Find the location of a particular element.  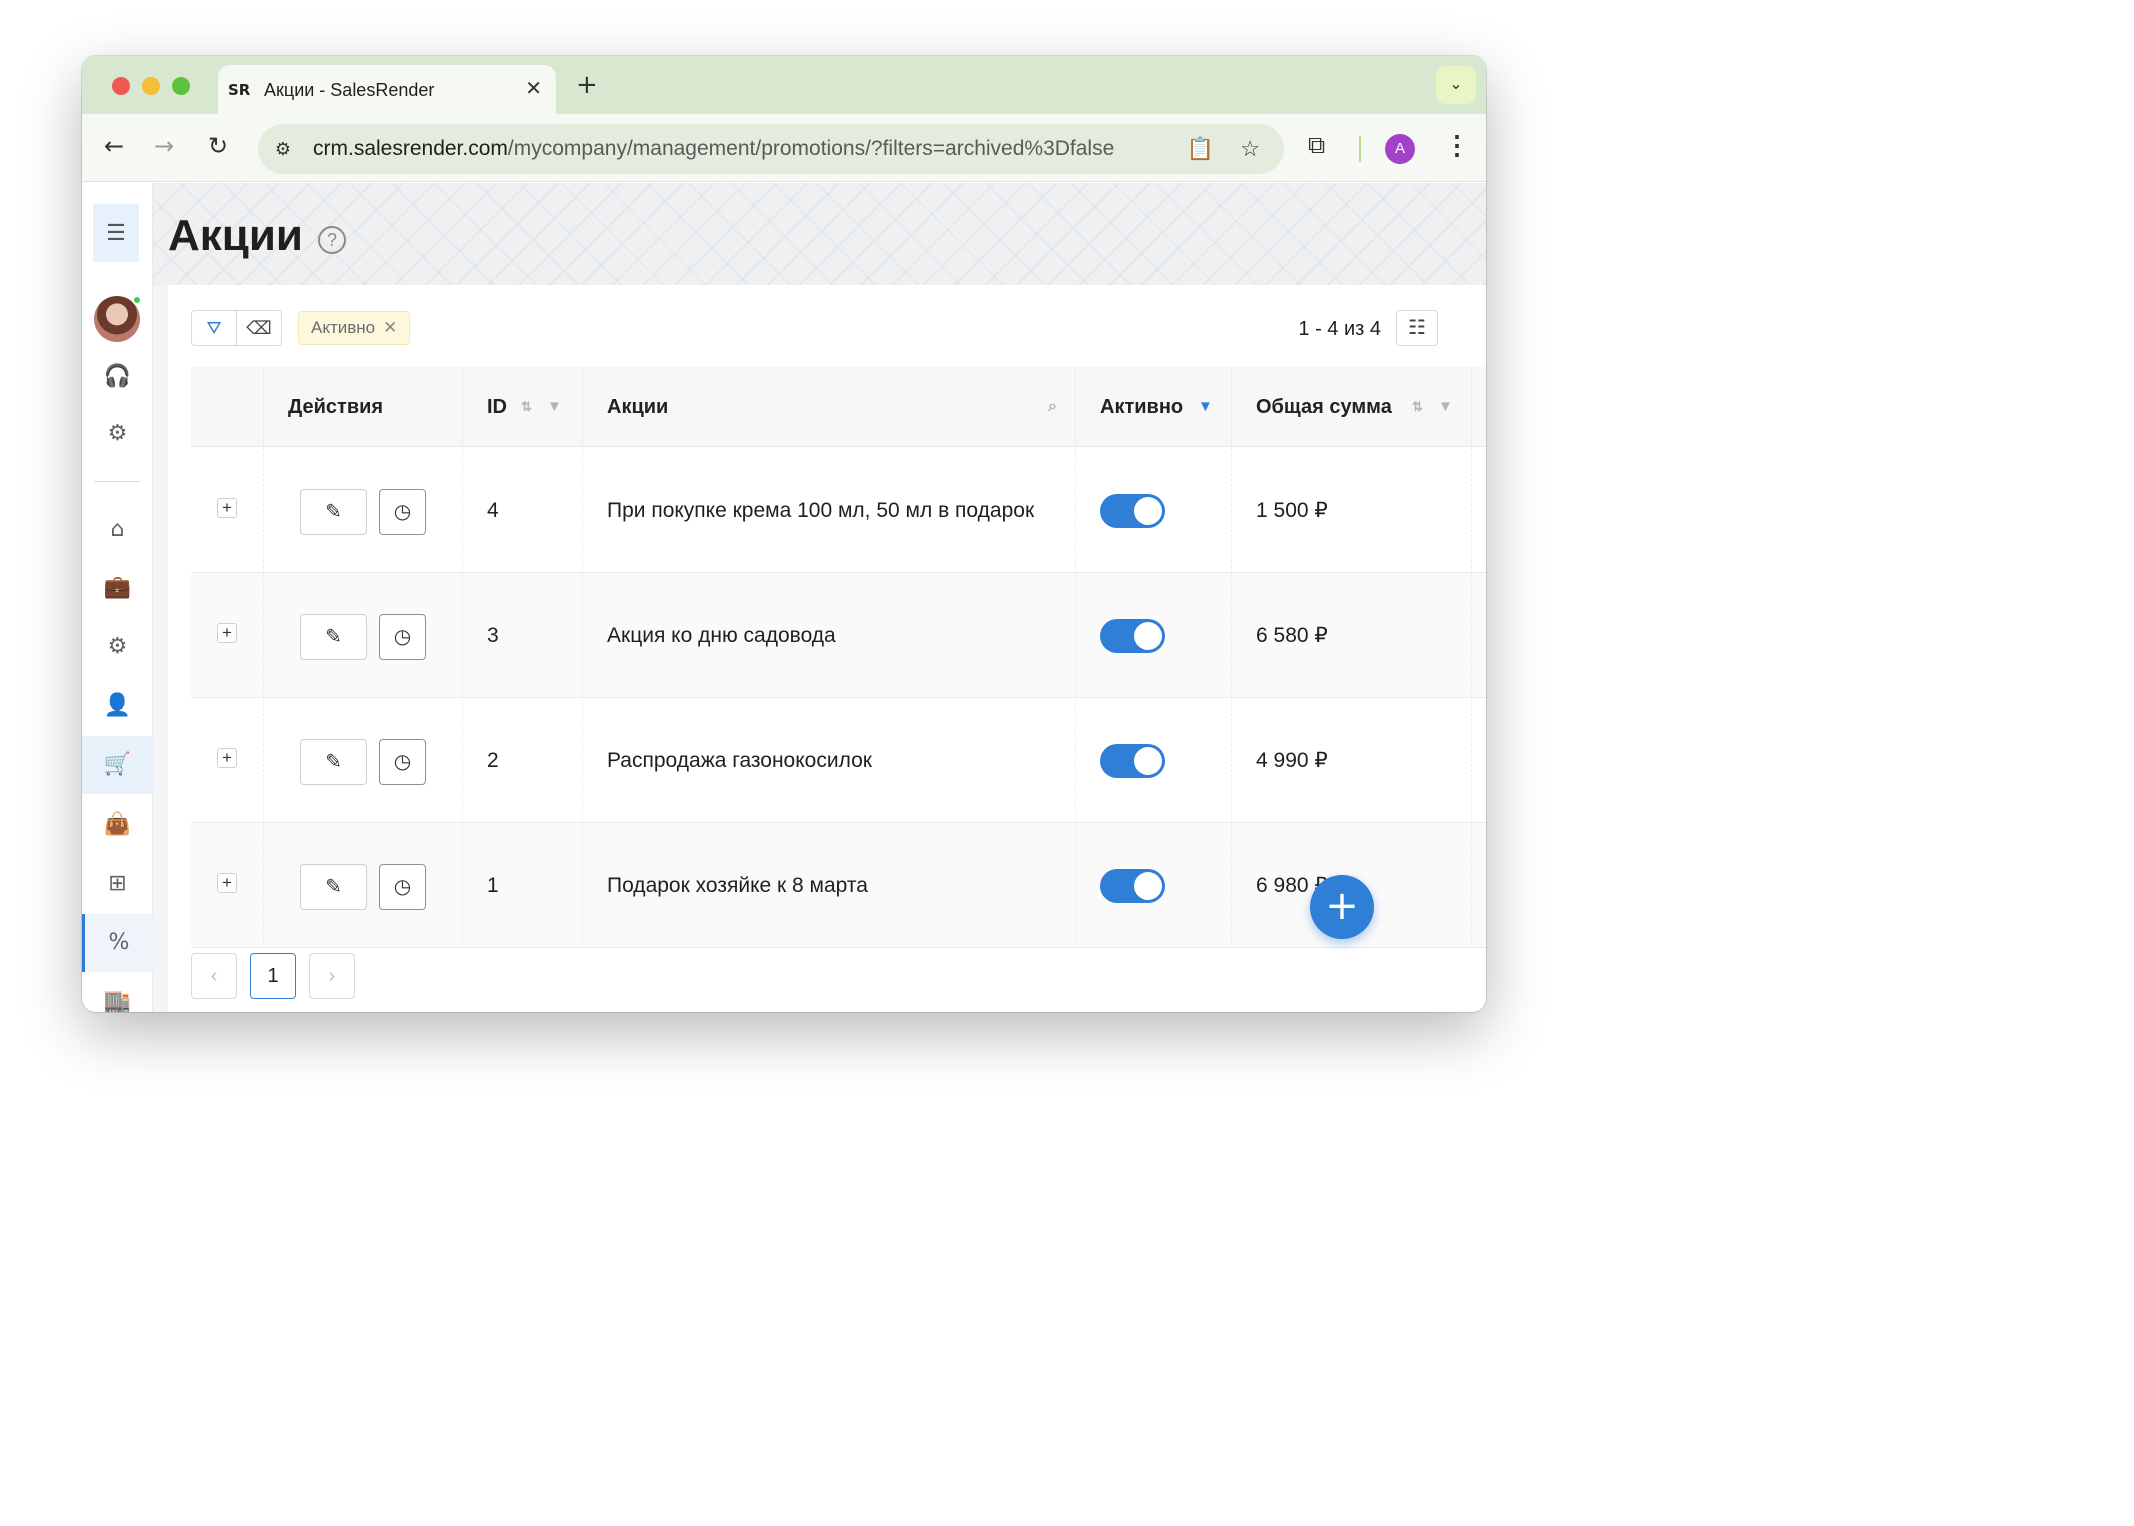

table-row: + ✎ ◷ 2 Распродажа газонокосилок 4 990 ₽ is located at coordinates (838, 760).